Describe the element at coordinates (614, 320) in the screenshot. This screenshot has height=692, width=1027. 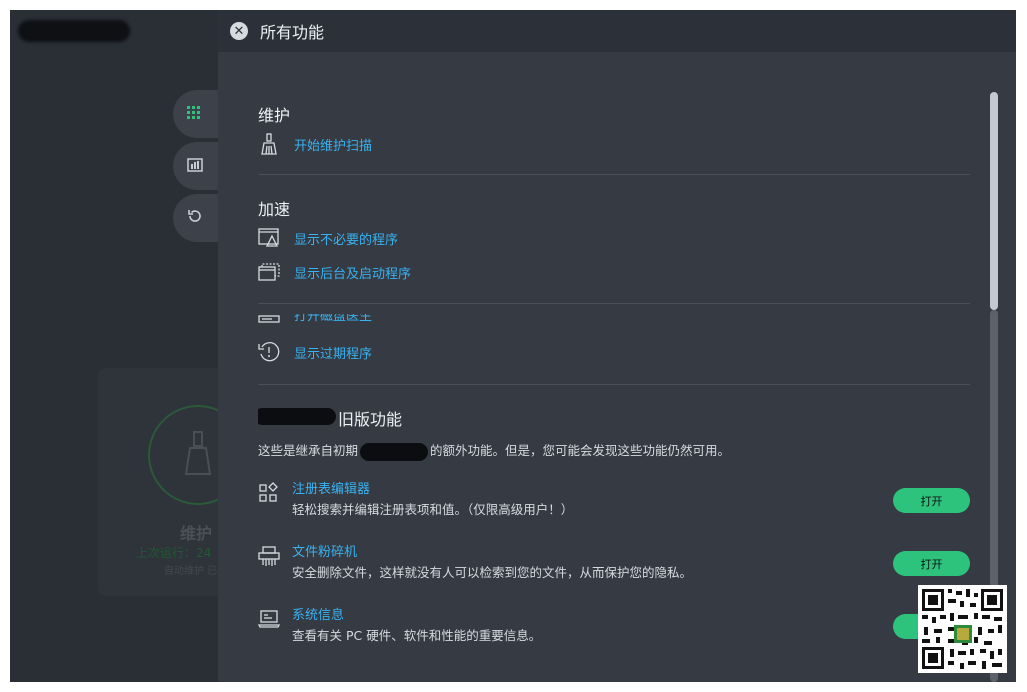
I see `clipped-row: 打开磁盘医生` at that location.